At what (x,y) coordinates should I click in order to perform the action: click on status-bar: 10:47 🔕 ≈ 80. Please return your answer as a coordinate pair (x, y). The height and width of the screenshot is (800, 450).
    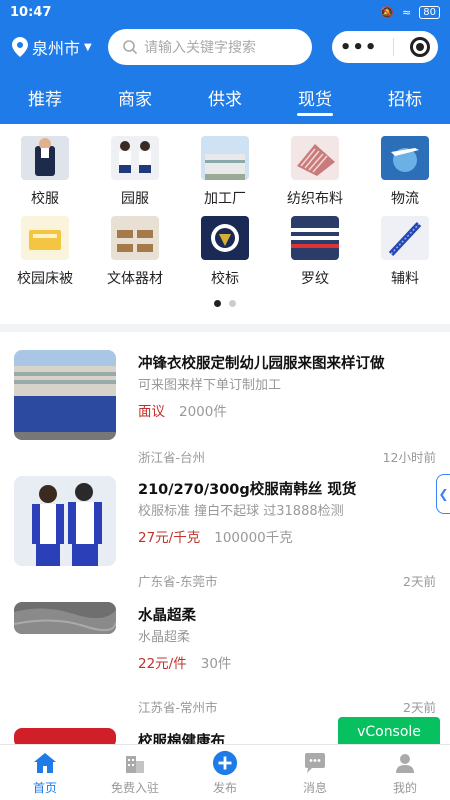
    Looking at the image, I should click on (225, 12).